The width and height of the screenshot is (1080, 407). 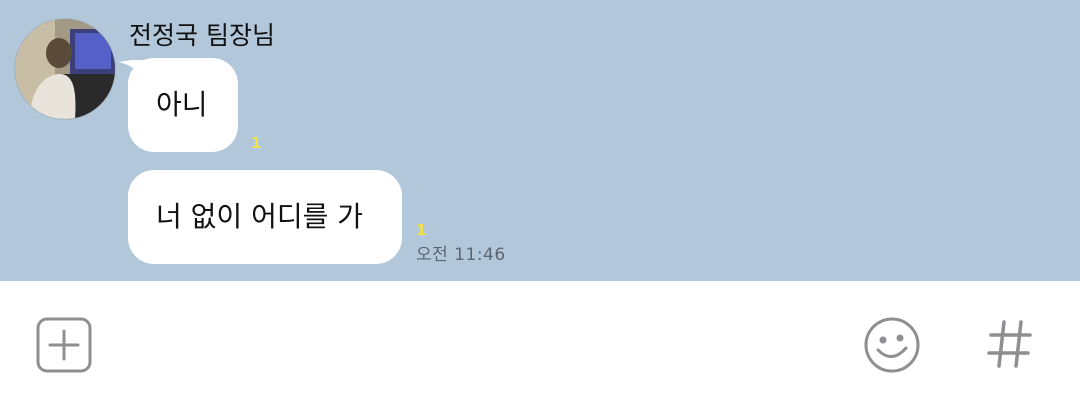 What do you see at coordinates (64, 345) in the screenshot?
I see `plus-icon` at bounding box center [64, 345].